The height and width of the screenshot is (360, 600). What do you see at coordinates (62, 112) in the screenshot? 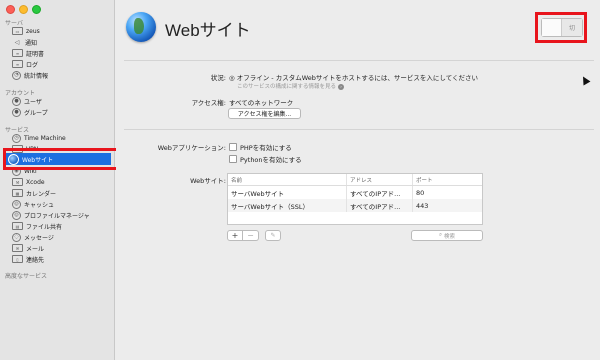
I see `sidebar-item-groups: ● グループ` at bounding box center [62, 112].